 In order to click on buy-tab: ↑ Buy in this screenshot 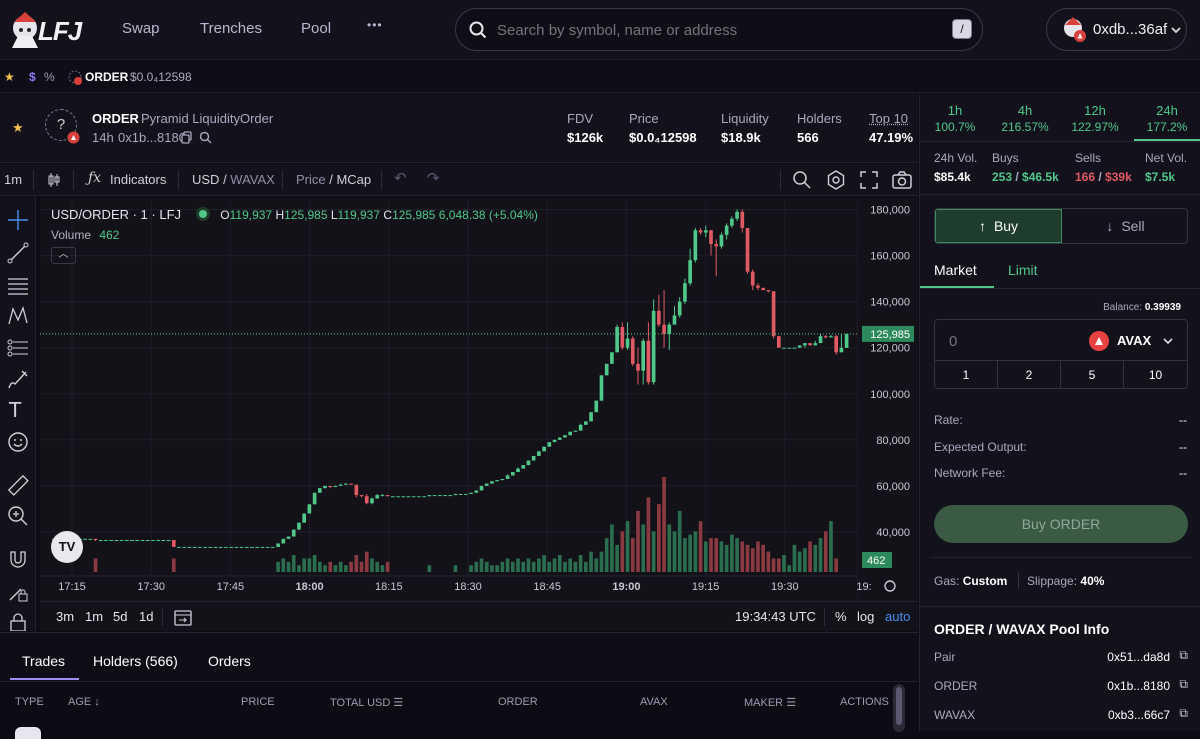, I will do `click(998, 226)`.